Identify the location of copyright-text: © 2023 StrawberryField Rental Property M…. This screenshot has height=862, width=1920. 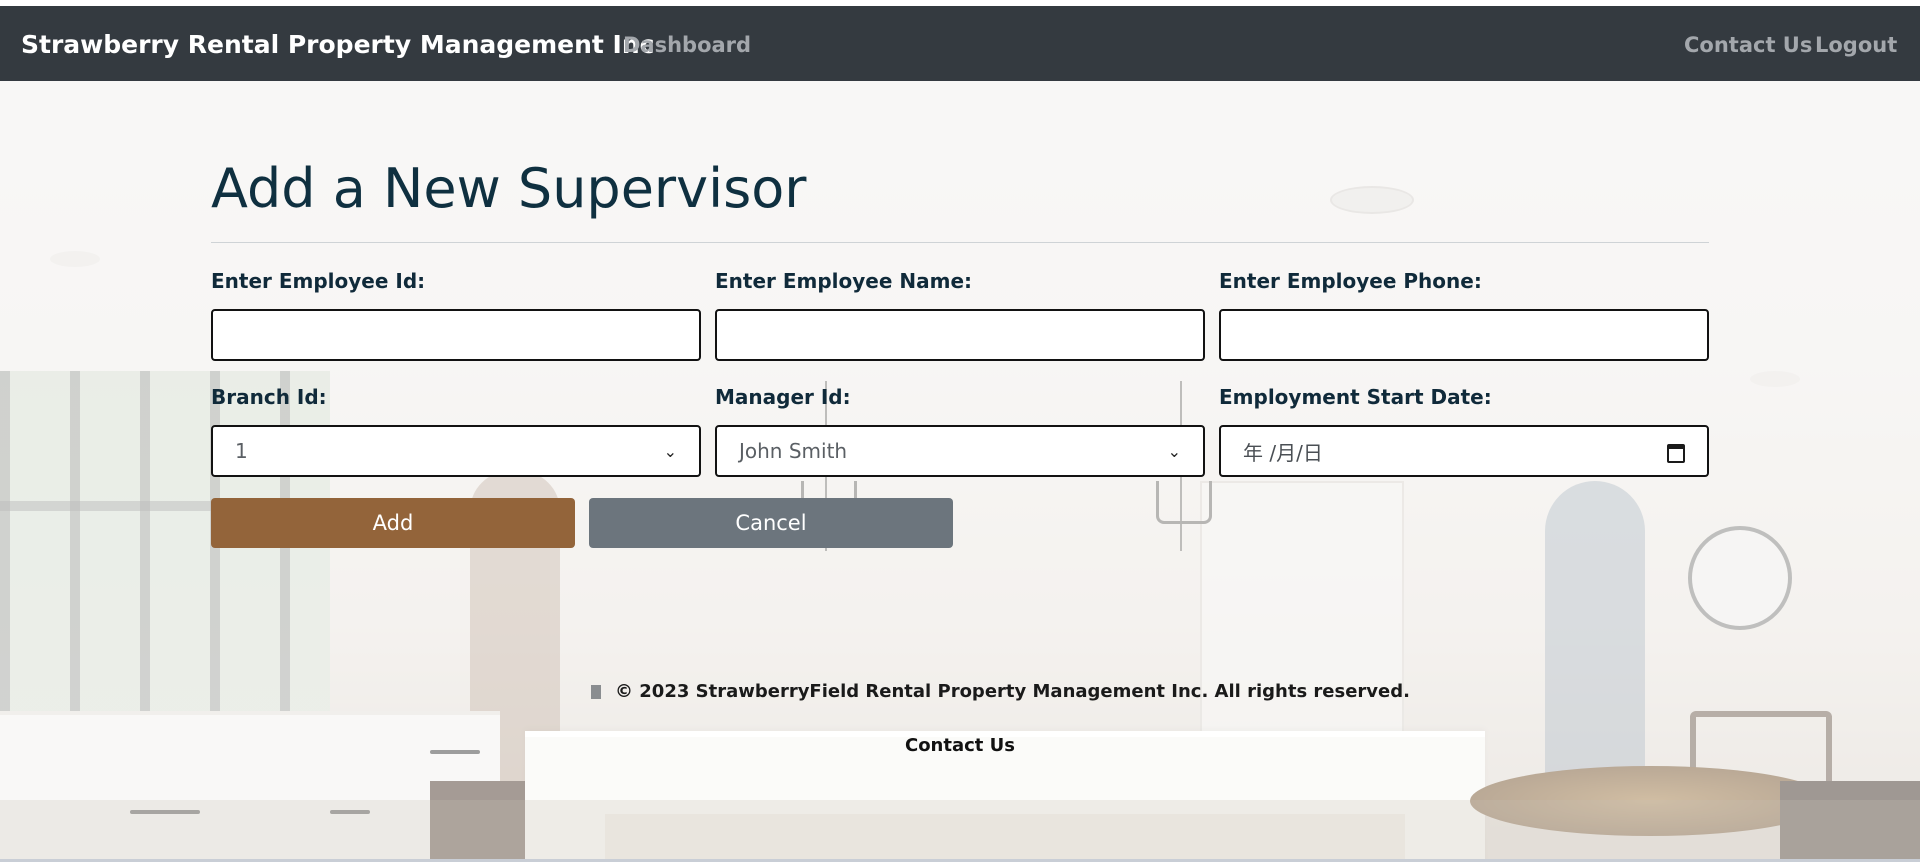
(1012, 691).